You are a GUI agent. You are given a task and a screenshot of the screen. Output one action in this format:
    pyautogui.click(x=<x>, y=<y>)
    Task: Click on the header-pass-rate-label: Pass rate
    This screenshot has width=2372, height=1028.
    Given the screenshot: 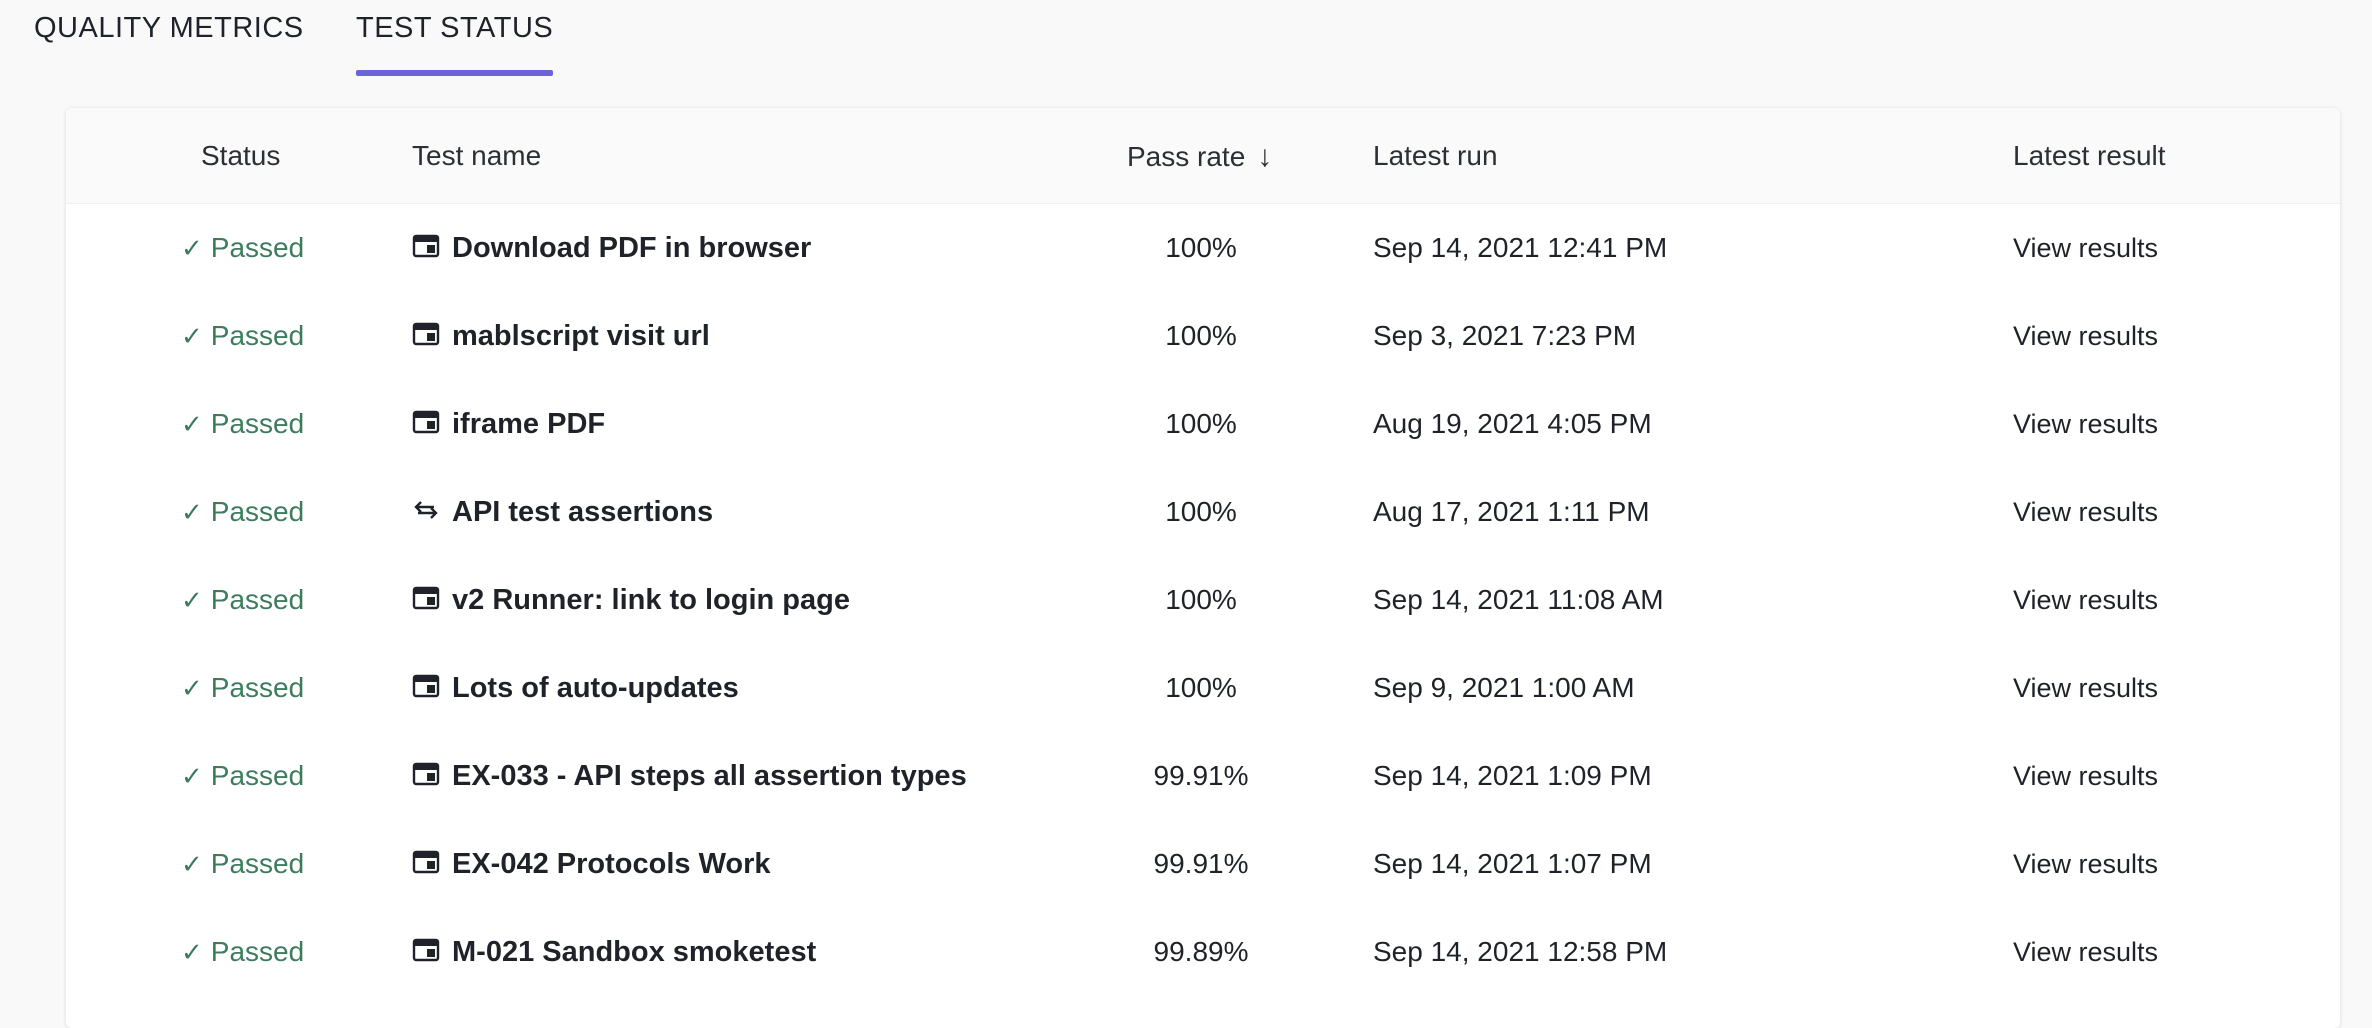 What is the action you would take?
    pyautogui.click(x=1186, y=156)
    